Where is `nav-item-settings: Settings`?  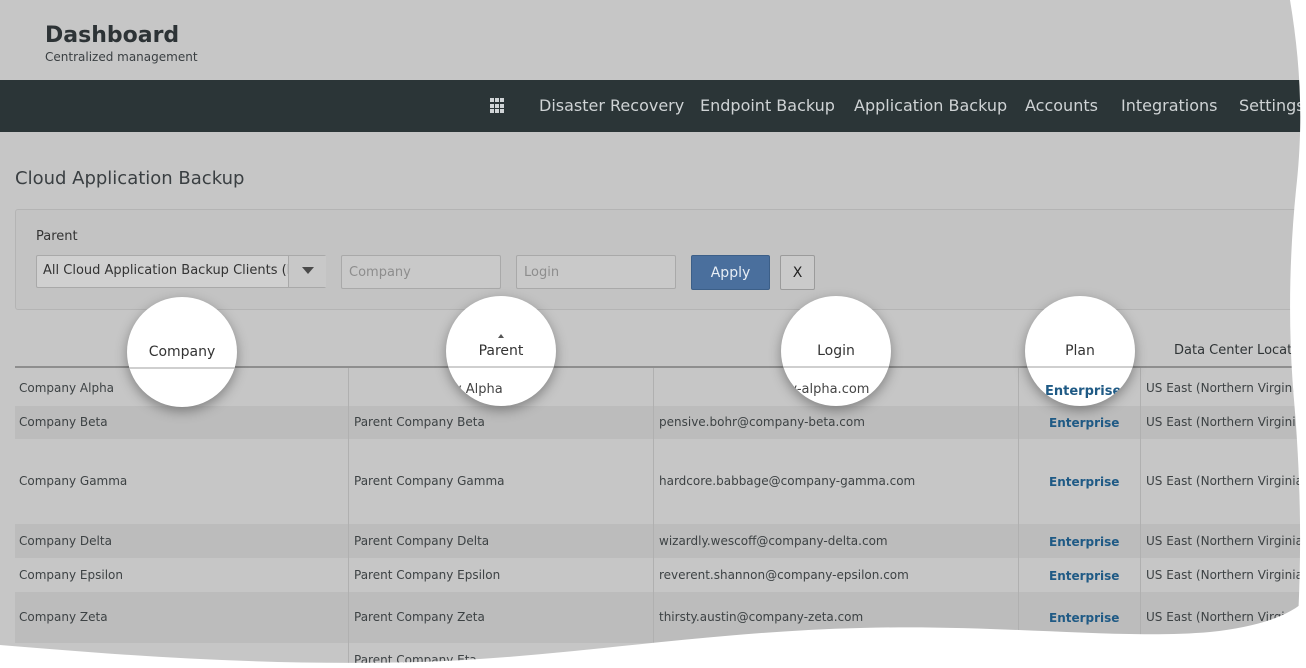
nav-item-settings: Settings is located at coordinates (1272, 106).